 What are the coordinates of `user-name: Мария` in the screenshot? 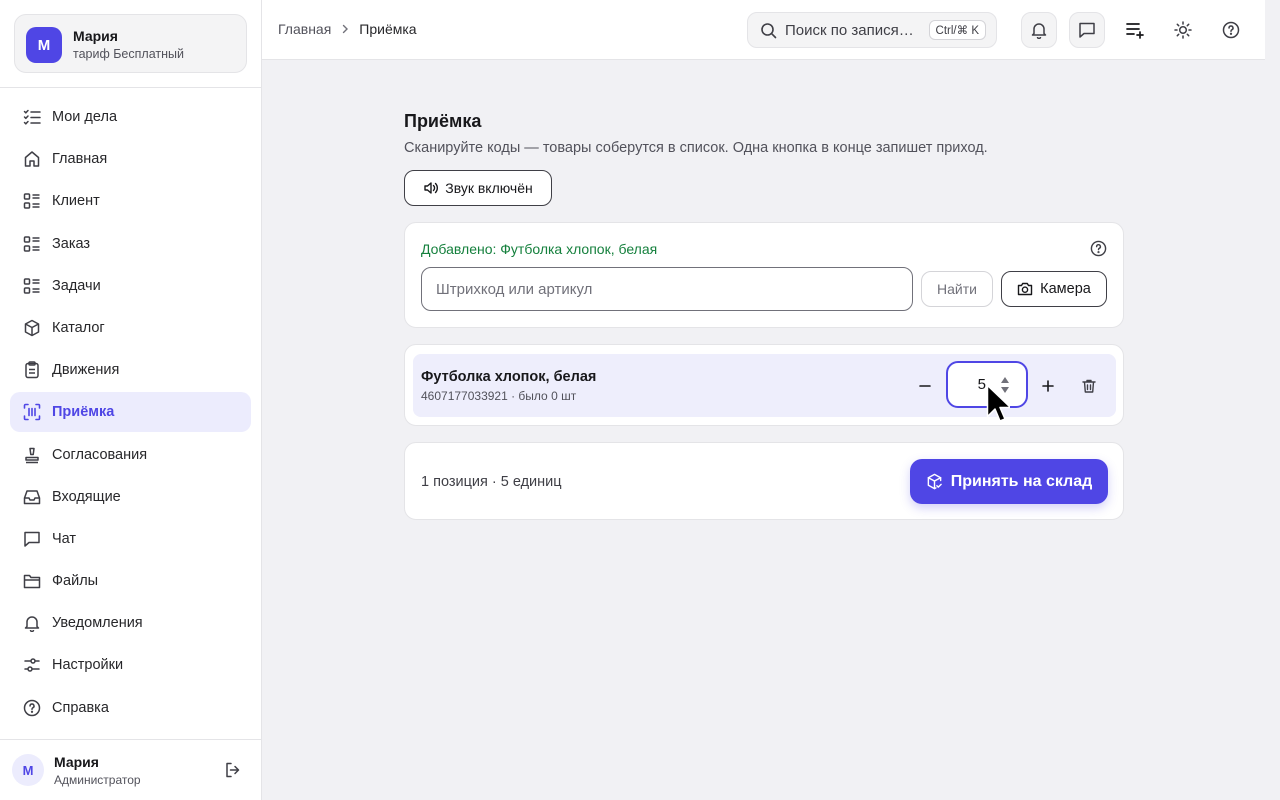 It's located at (76, 762).